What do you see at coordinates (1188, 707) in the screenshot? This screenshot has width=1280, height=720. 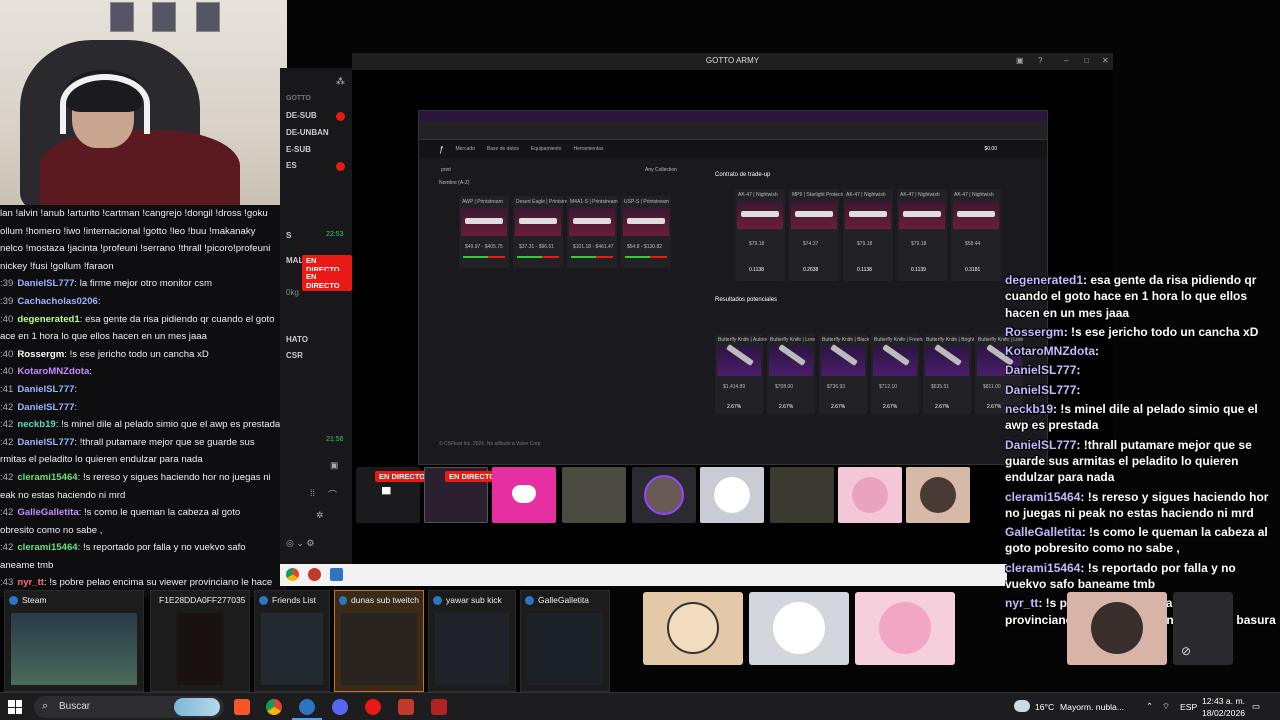 I see `language-indicator: ESP` at bounding box center [1188, 707].